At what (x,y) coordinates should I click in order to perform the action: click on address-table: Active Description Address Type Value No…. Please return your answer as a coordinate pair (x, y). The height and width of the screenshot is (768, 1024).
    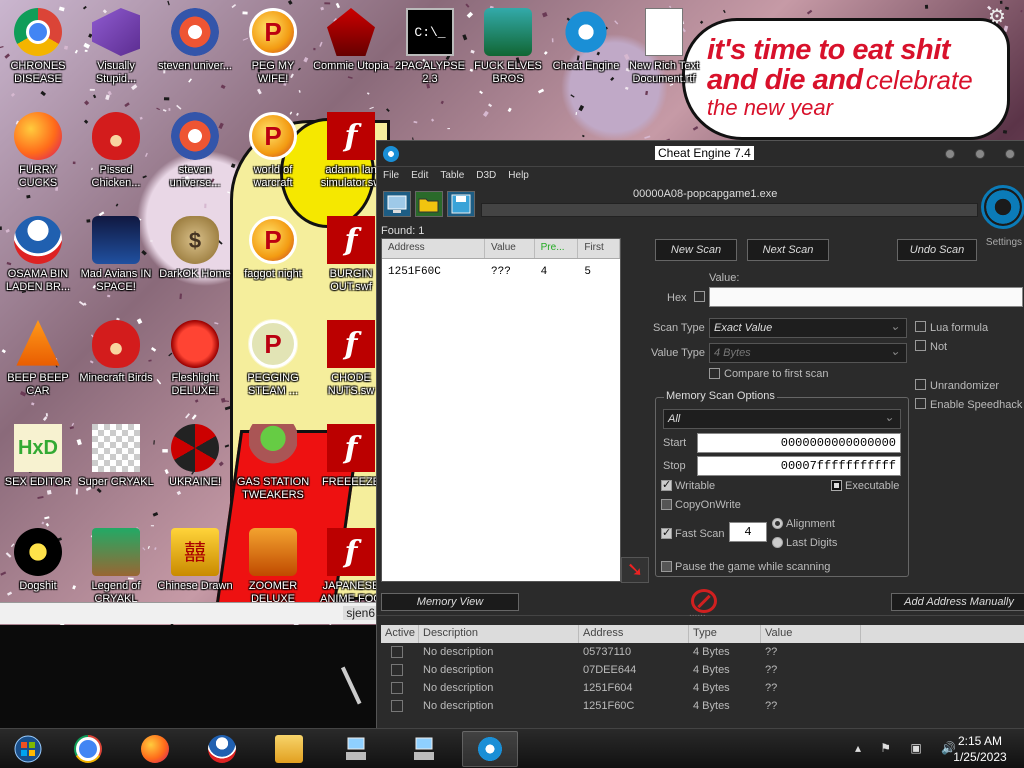
    Looking at the image, I should click on (702, 676).